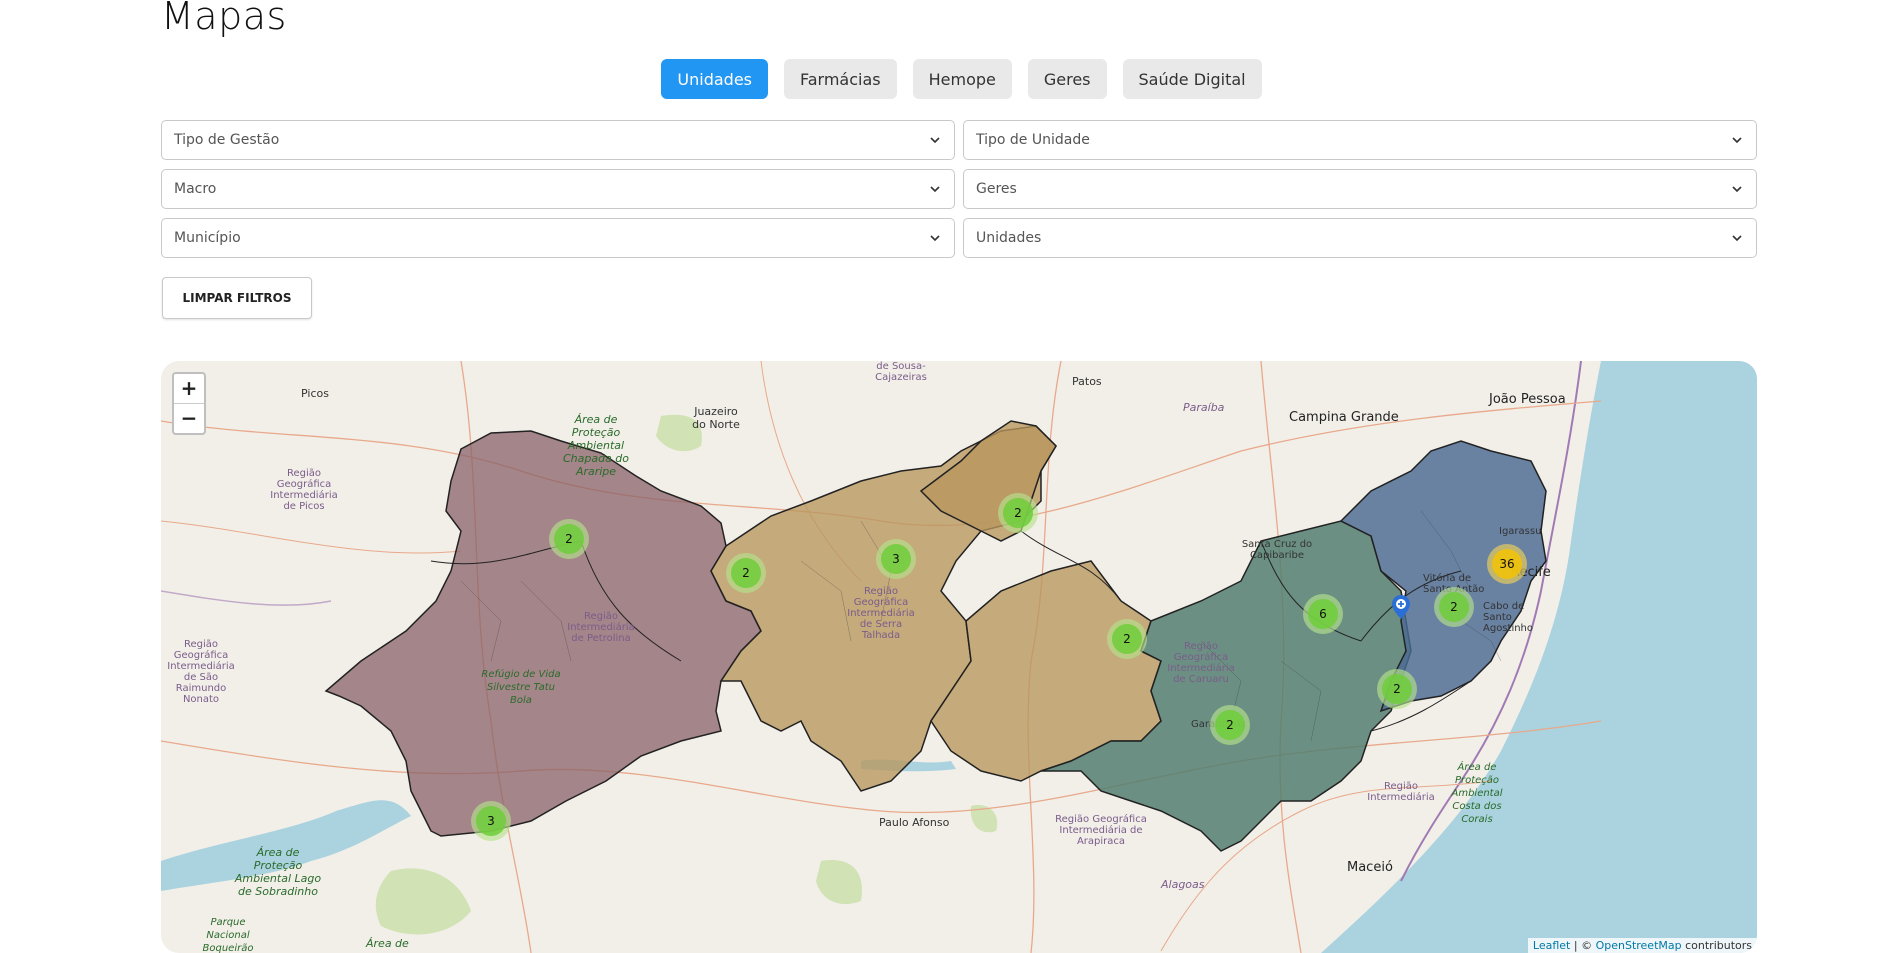  What do you see at coordinates (207, 238) in the screenshot?
I see `municipio-placeholder: Município` at bounding box center [207, 238].